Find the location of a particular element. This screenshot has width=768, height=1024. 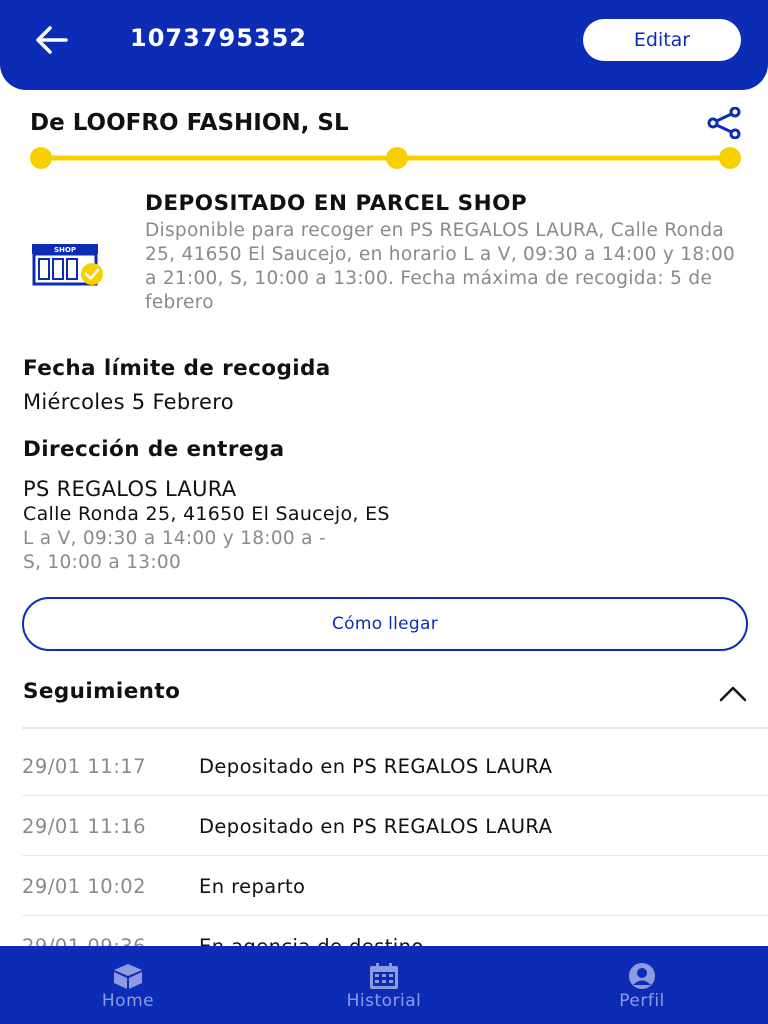

back-arrow-icon is located at coordinates (52, 40).